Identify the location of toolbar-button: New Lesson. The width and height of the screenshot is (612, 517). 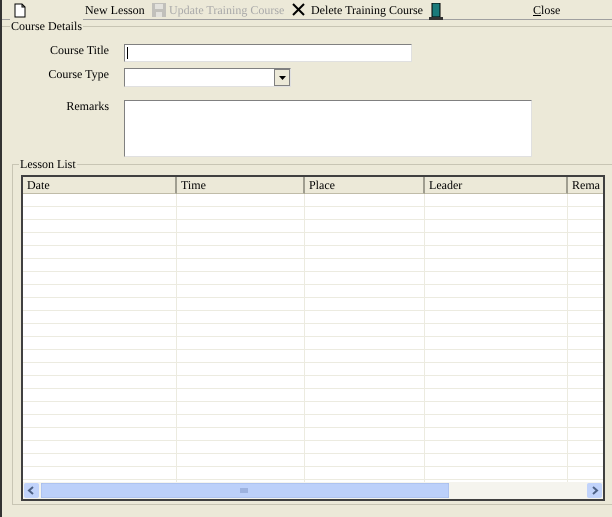
(115, 10).